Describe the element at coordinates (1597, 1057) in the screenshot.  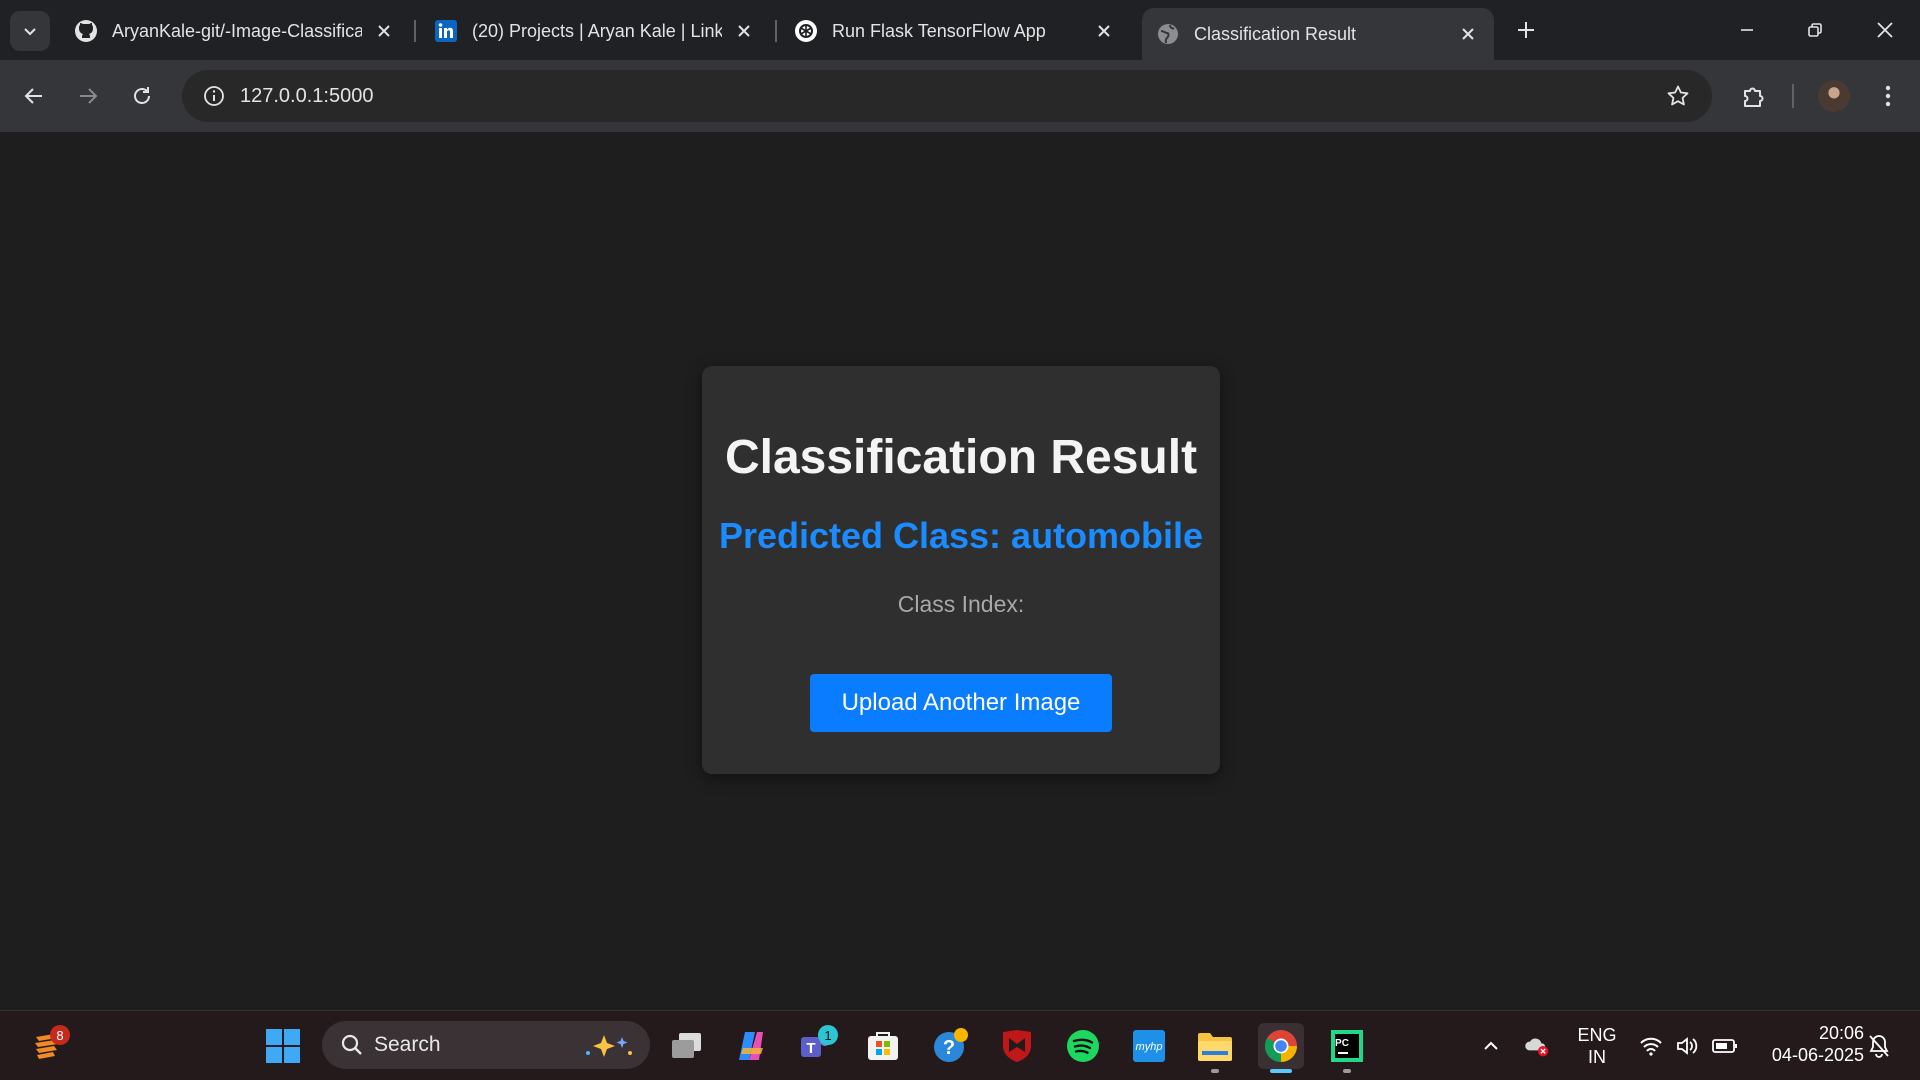
I see `region-code: IN` at that location.